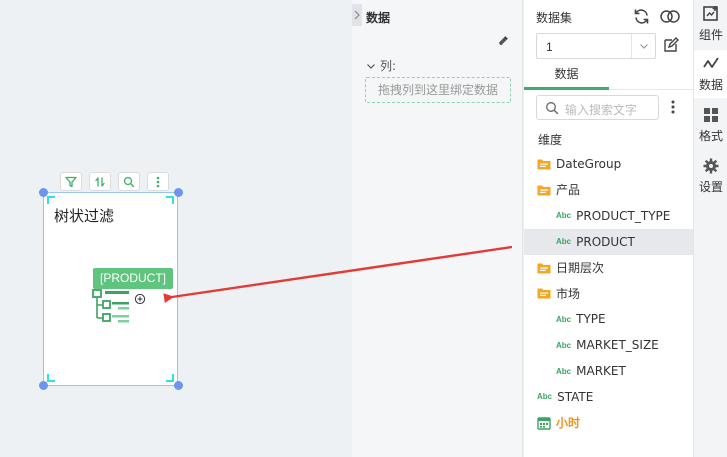 This screenshot has width=727, height=457. I want to click on widget-toolbar, so click(114, 181).